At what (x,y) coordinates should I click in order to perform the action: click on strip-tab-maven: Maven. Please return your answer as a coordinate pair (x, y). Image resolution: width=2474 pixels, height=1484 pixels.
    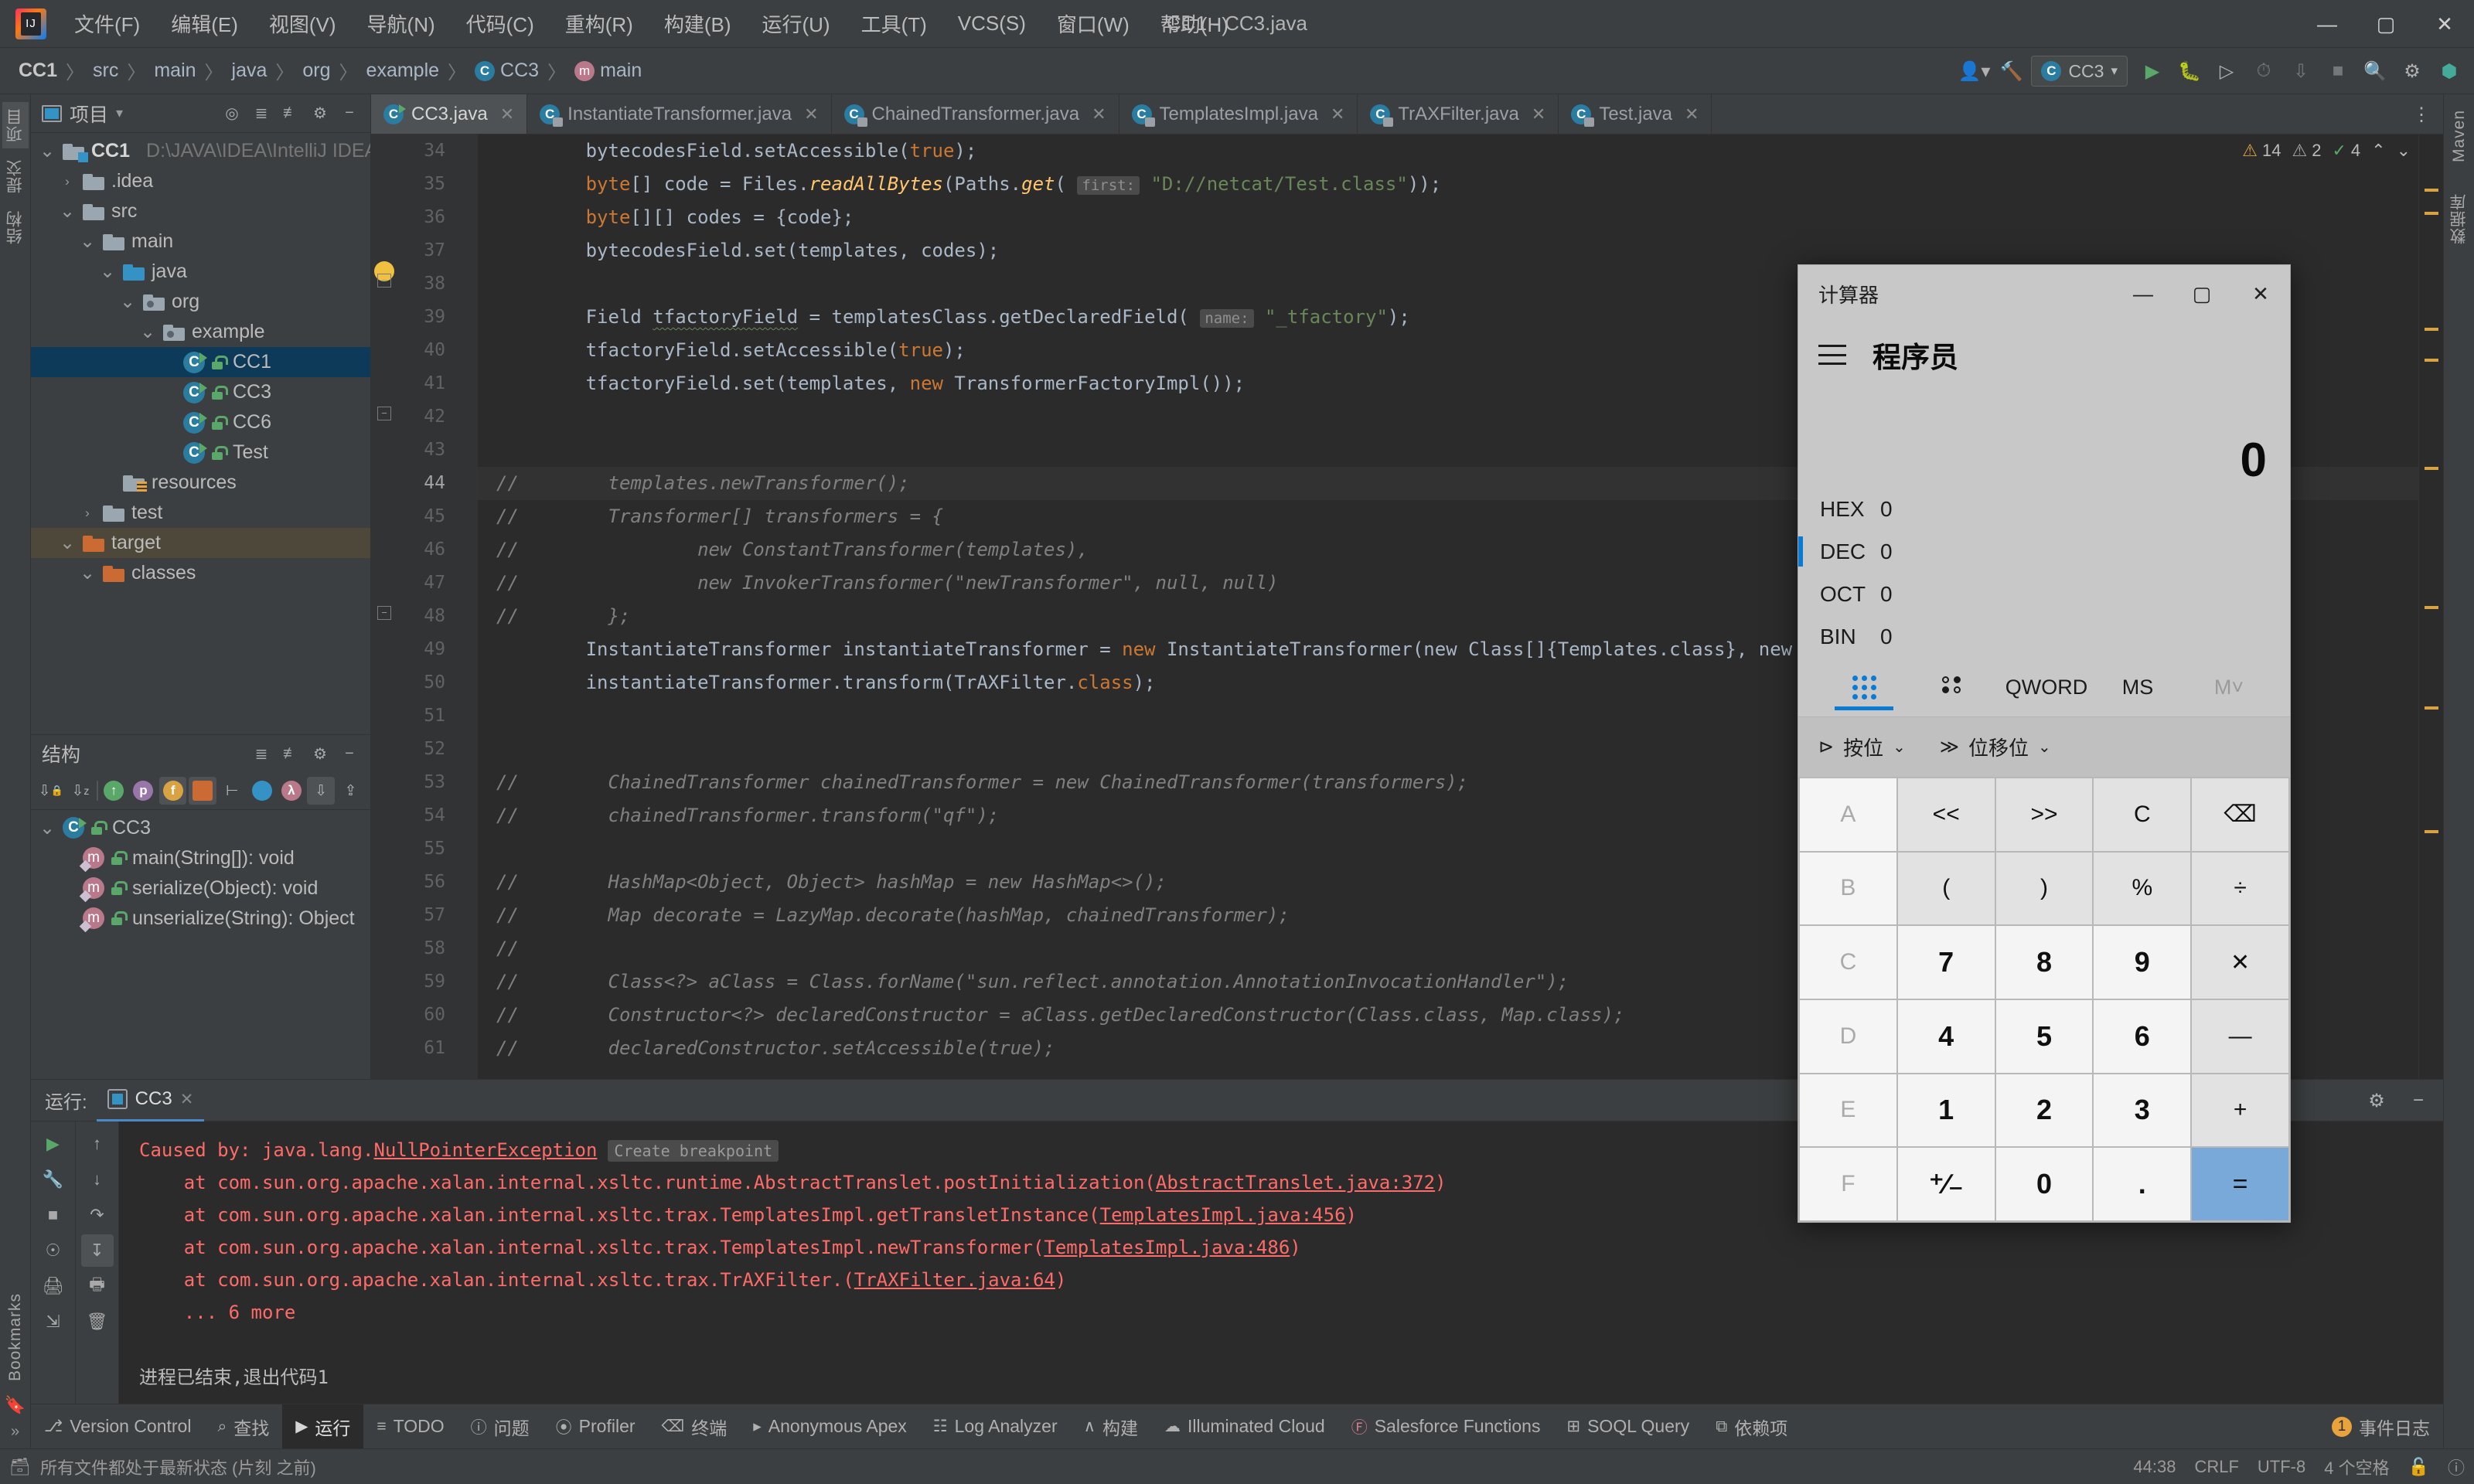
    Looking at the image, I should click on (2459, 136).